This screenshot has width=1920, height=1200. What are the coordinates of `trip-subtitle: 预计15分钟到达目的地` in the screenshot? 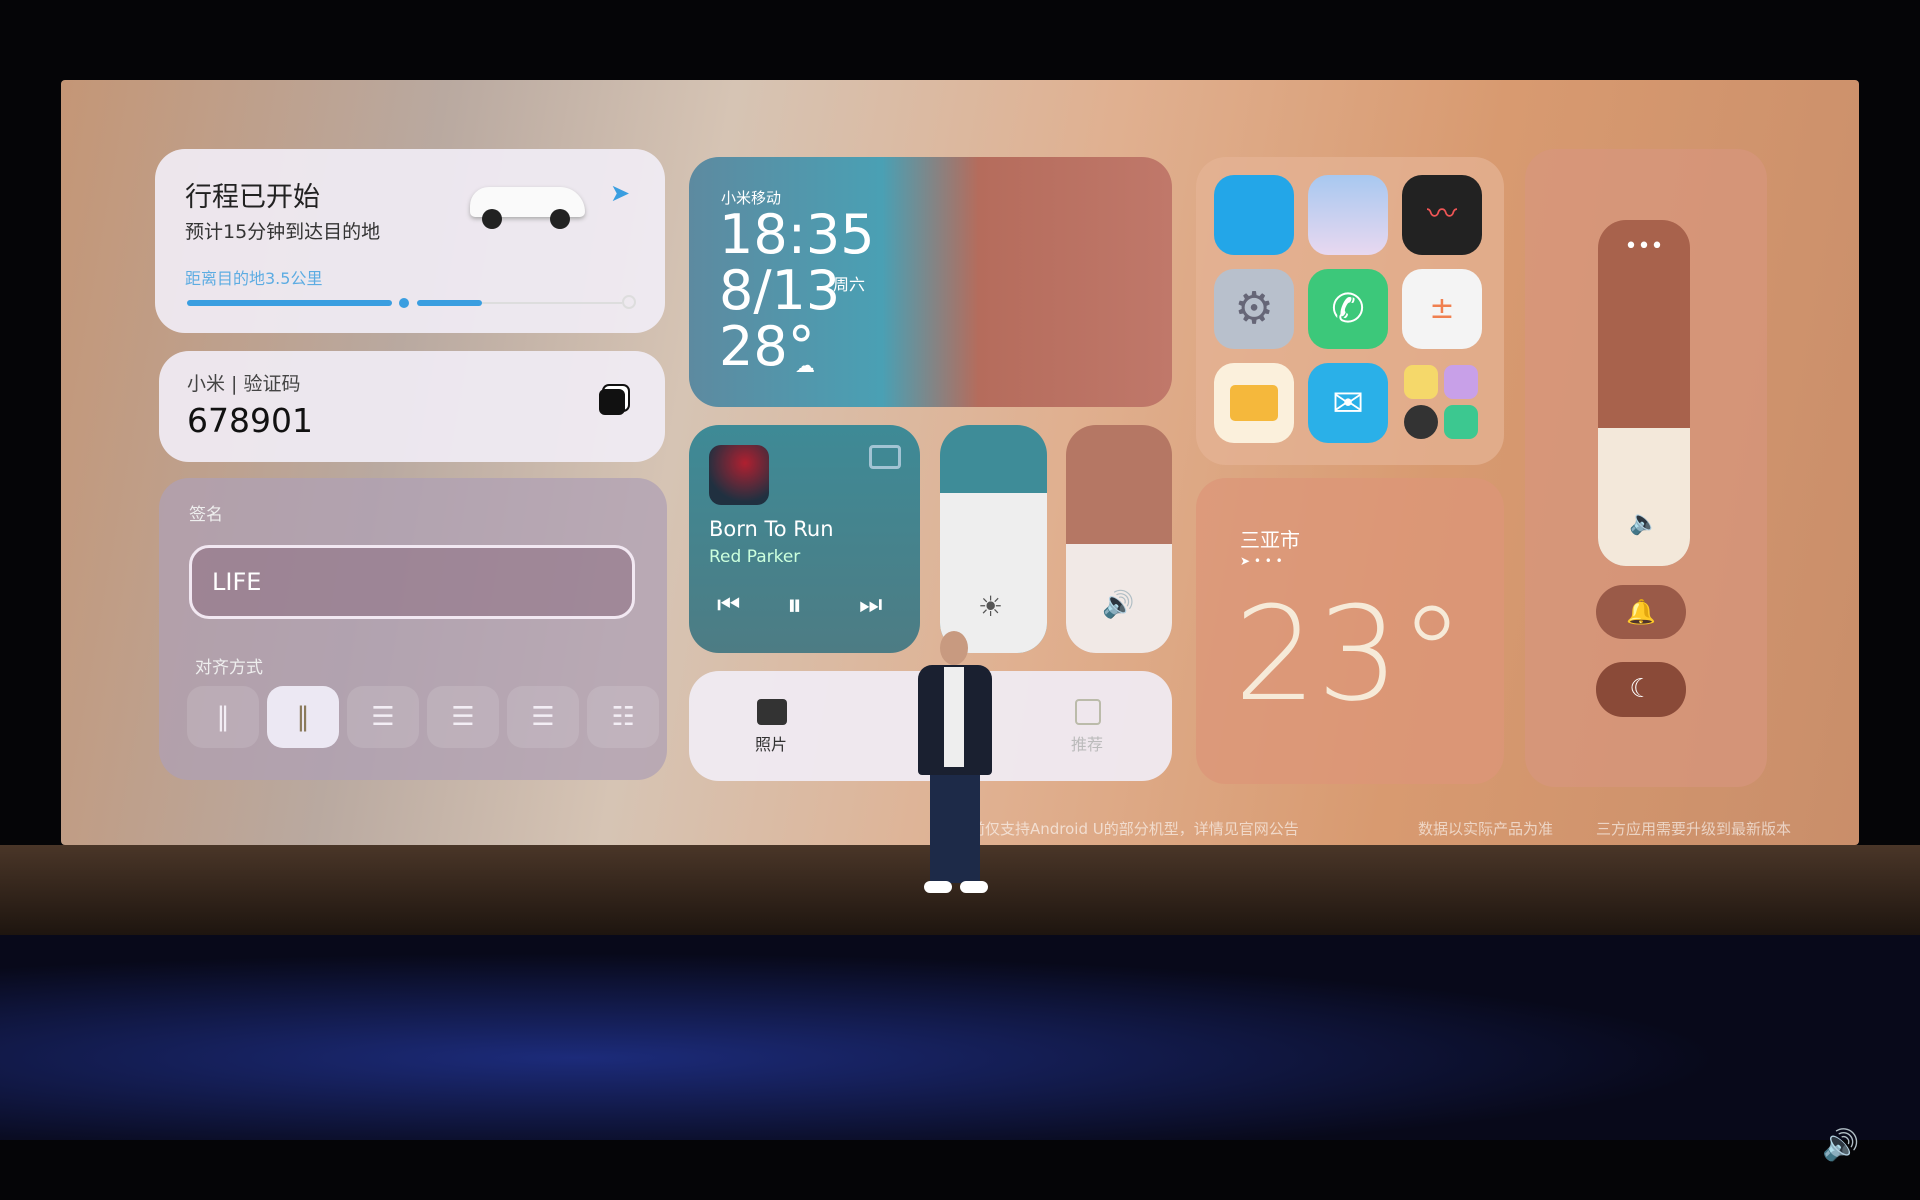 It's located at (283, 232).